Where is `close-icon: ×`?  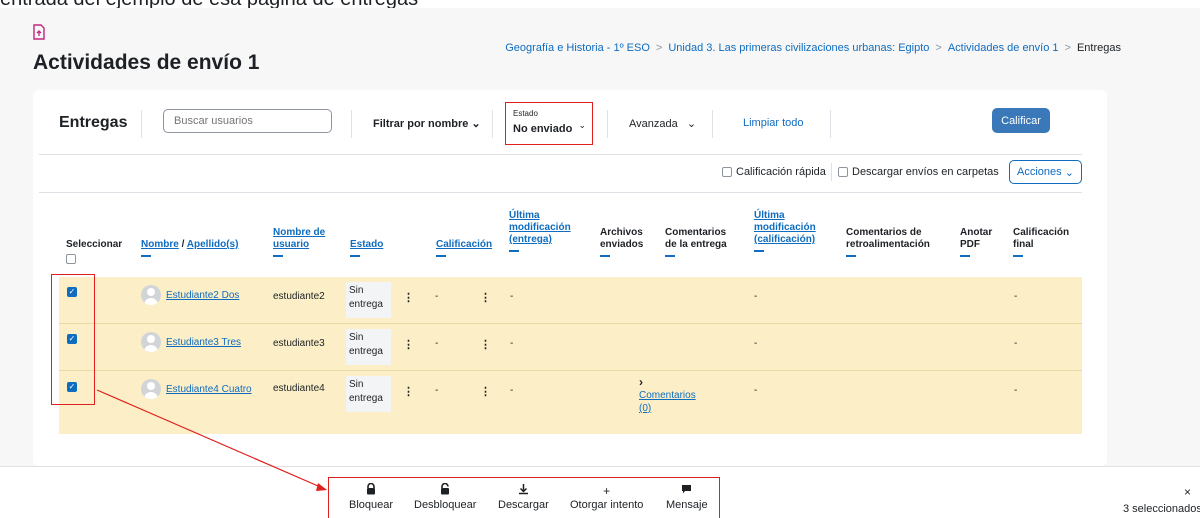 close-icon: × is located at coordinates (1187, 492).